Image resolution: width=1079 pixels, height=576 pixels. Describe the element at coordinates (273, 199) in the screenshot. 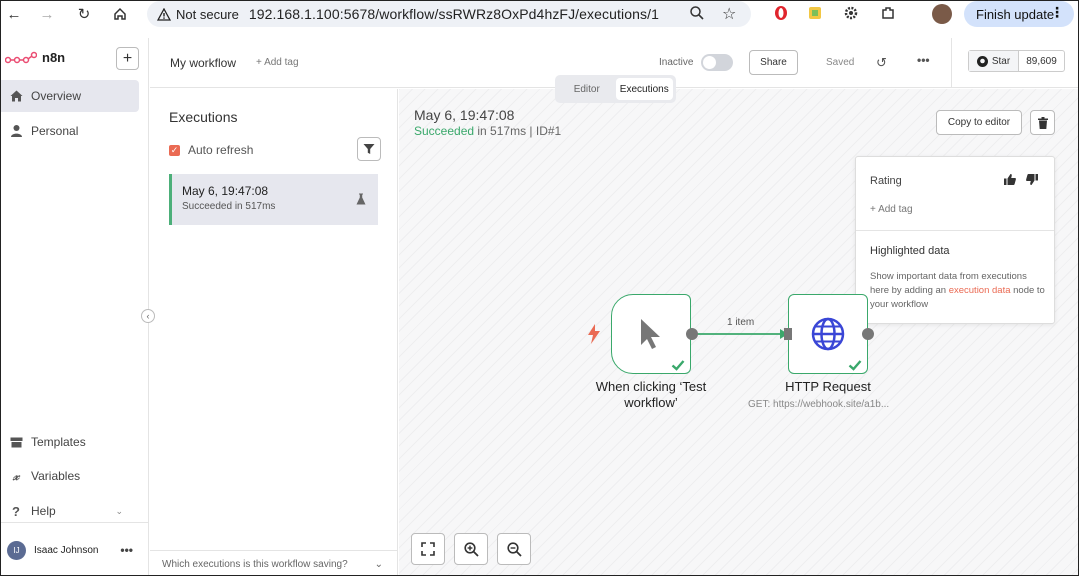

I see `execution-list-item: May 6, 19:47:08 Succeeded in 517ms` at that location.